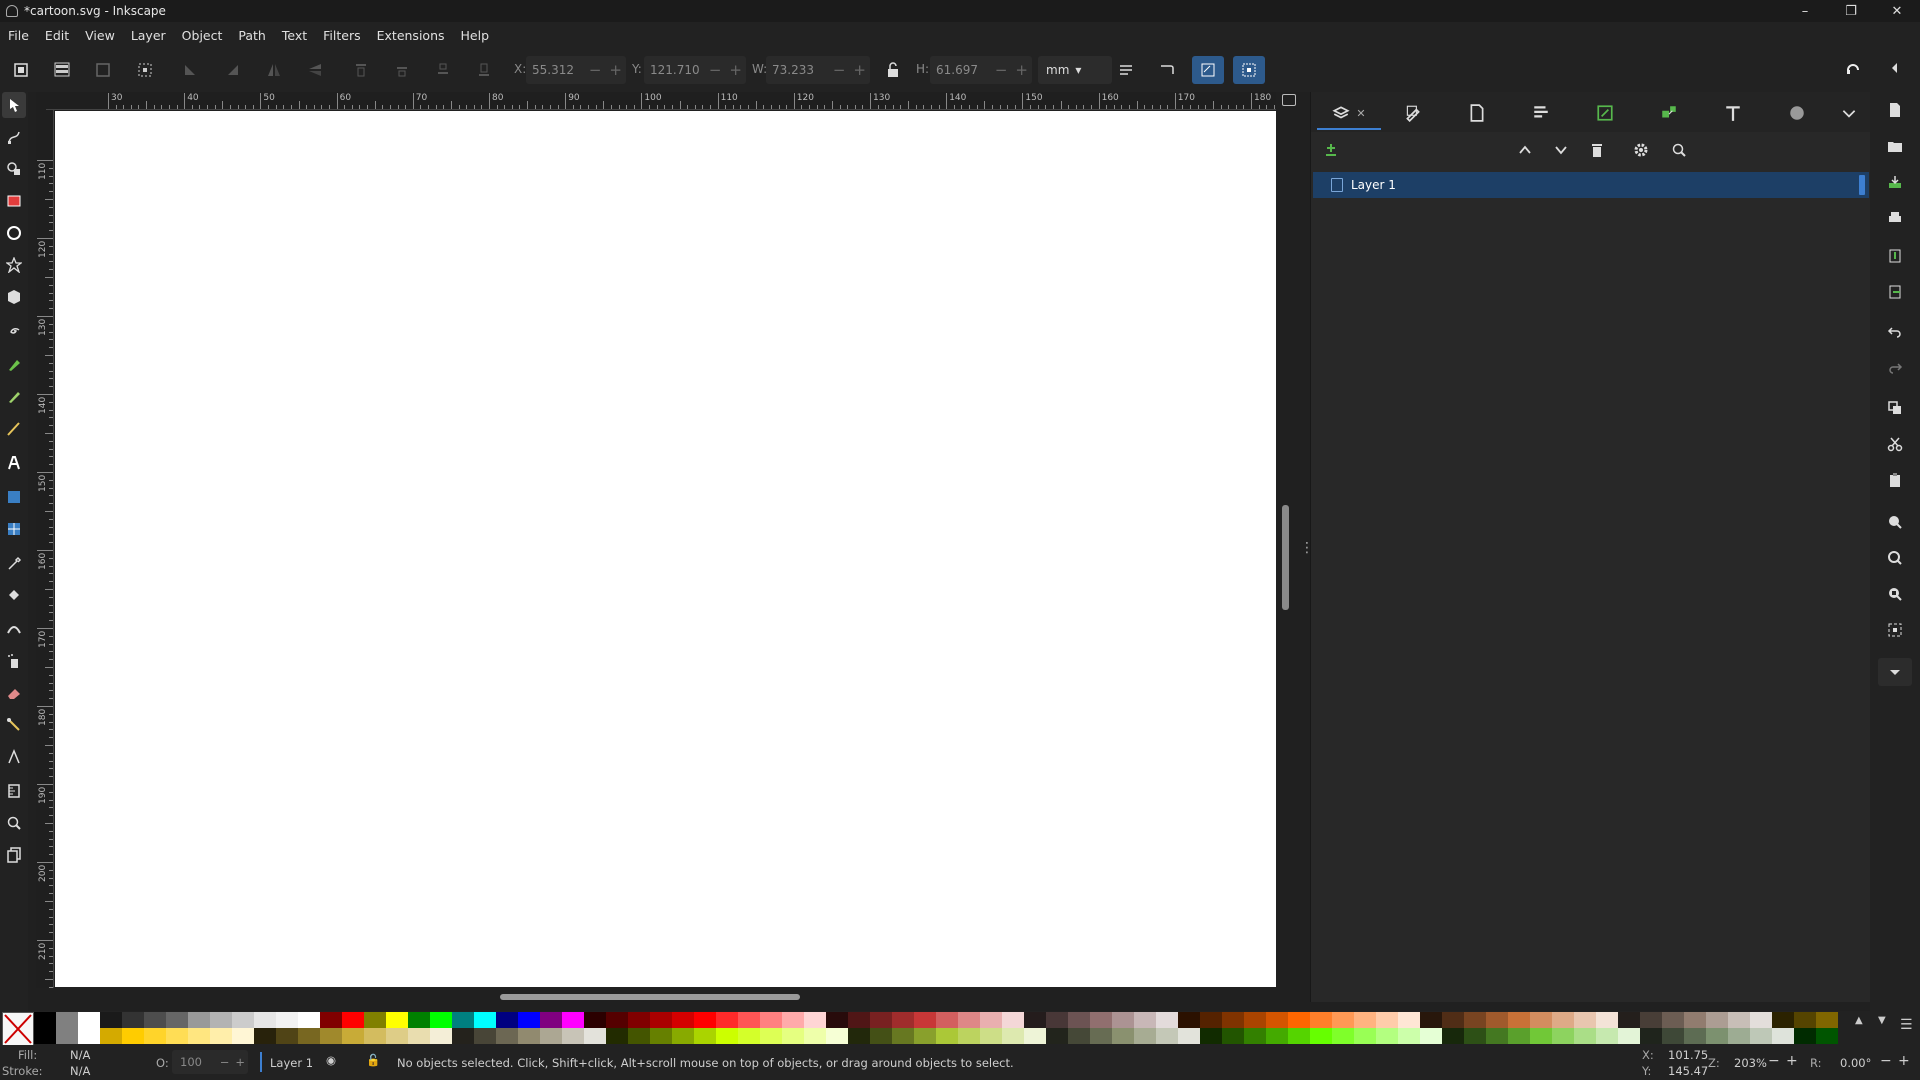  I want to click on minimize-button: –, so click(1805, 11).